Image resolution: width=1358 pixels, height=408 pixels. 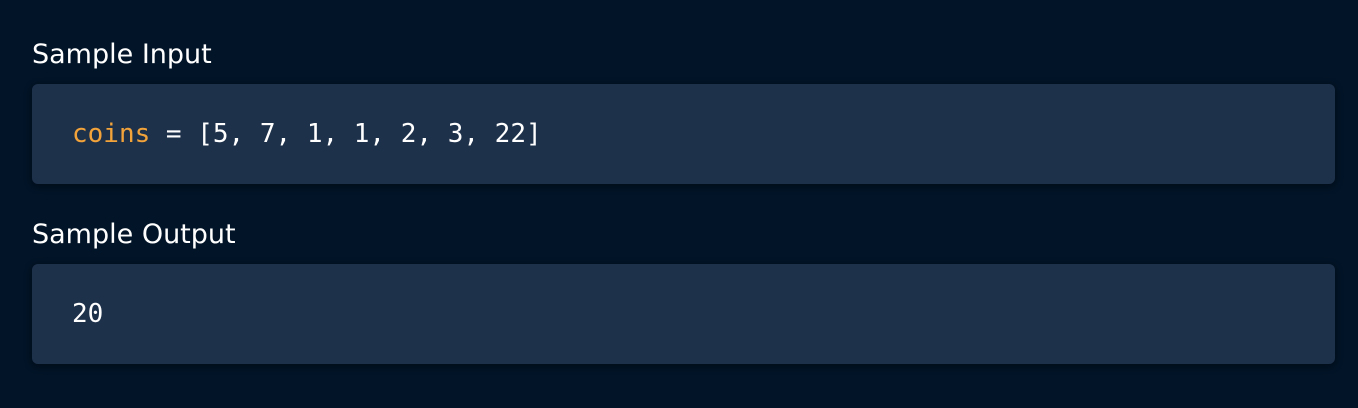 I want to click on output-value: 20, so click(x=88, y=314).